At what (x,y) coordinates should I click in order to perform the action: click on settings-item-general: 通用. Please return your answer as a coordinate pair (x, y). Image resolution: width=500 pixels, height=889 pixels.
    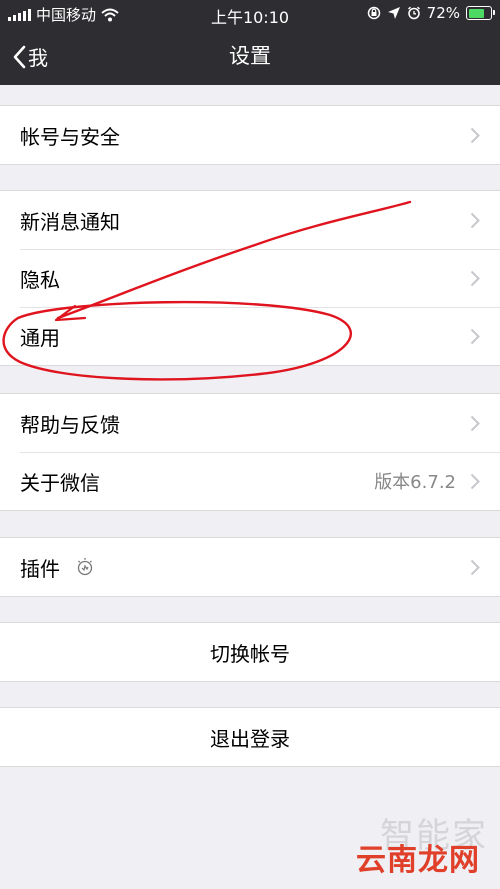
    Looking at the image, I should click on (250, 336).